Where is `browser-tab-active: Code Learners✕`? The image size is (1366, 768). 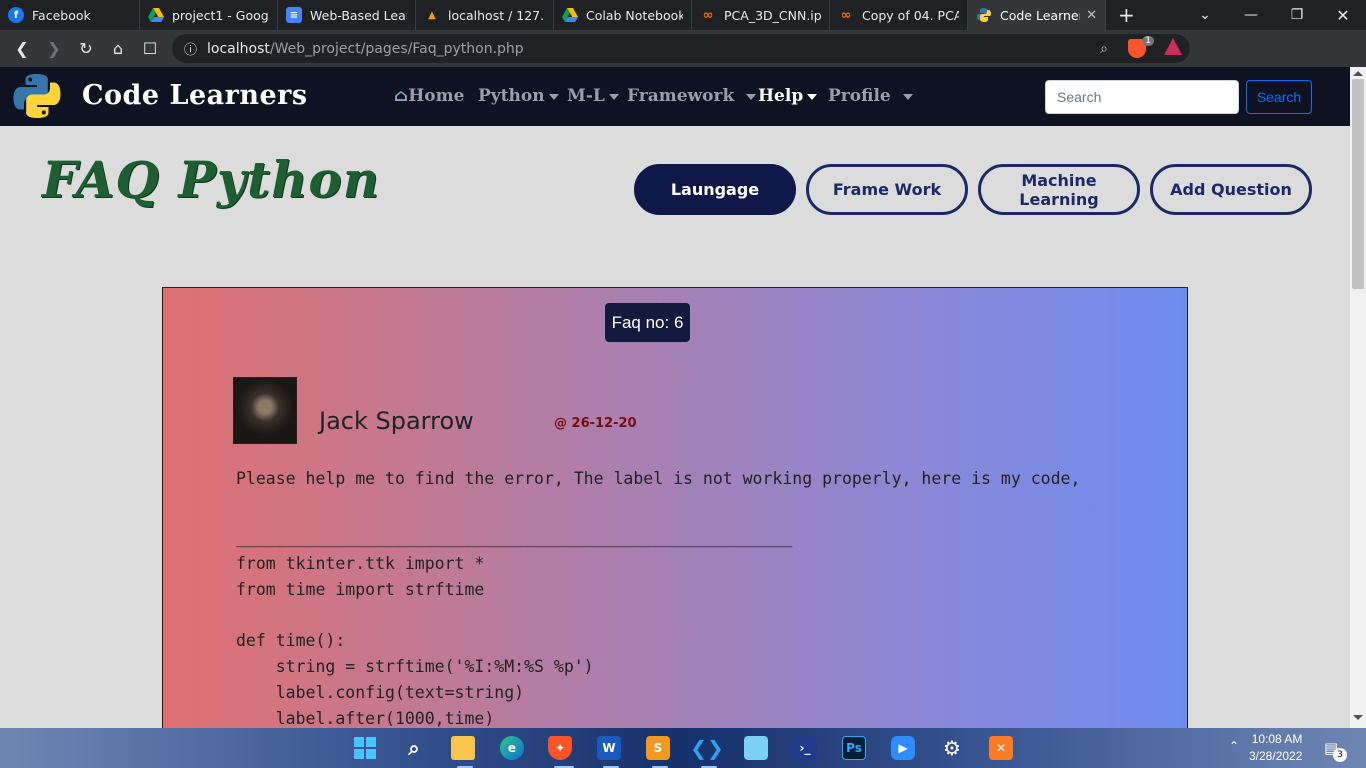 browser-tab-active: Code Learners✕ is located at coordinates (1037, 15).